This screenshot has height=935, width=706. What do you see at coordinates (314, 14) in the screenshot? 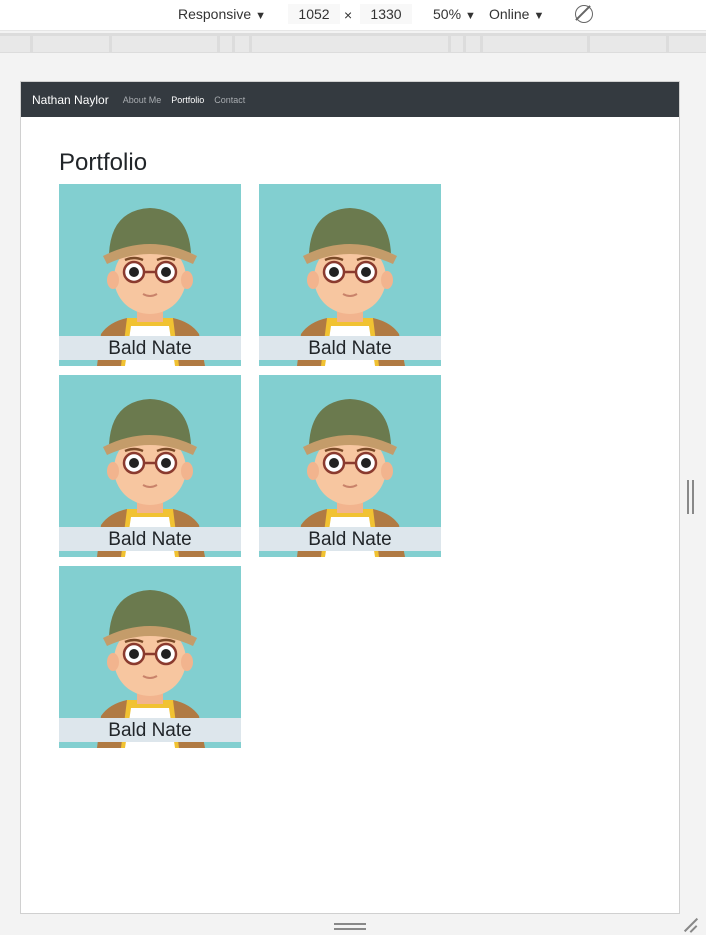
I see `width-input: 1052` at bounding box center [314, 14].